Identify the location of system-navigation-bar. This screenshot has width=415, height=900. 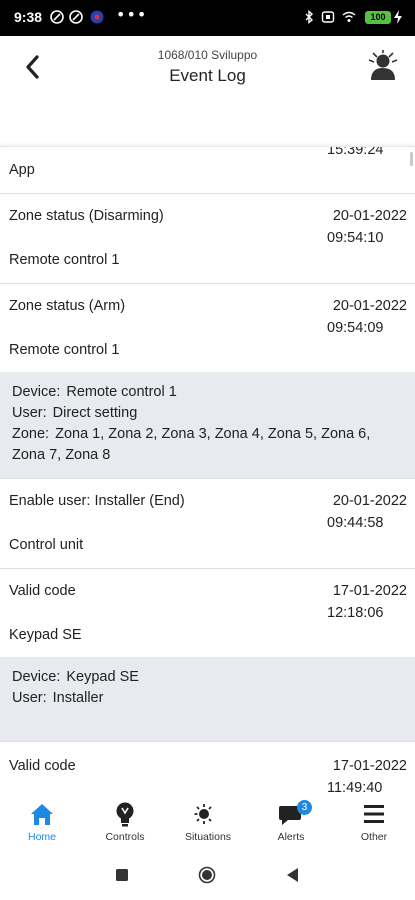
(207, 877).